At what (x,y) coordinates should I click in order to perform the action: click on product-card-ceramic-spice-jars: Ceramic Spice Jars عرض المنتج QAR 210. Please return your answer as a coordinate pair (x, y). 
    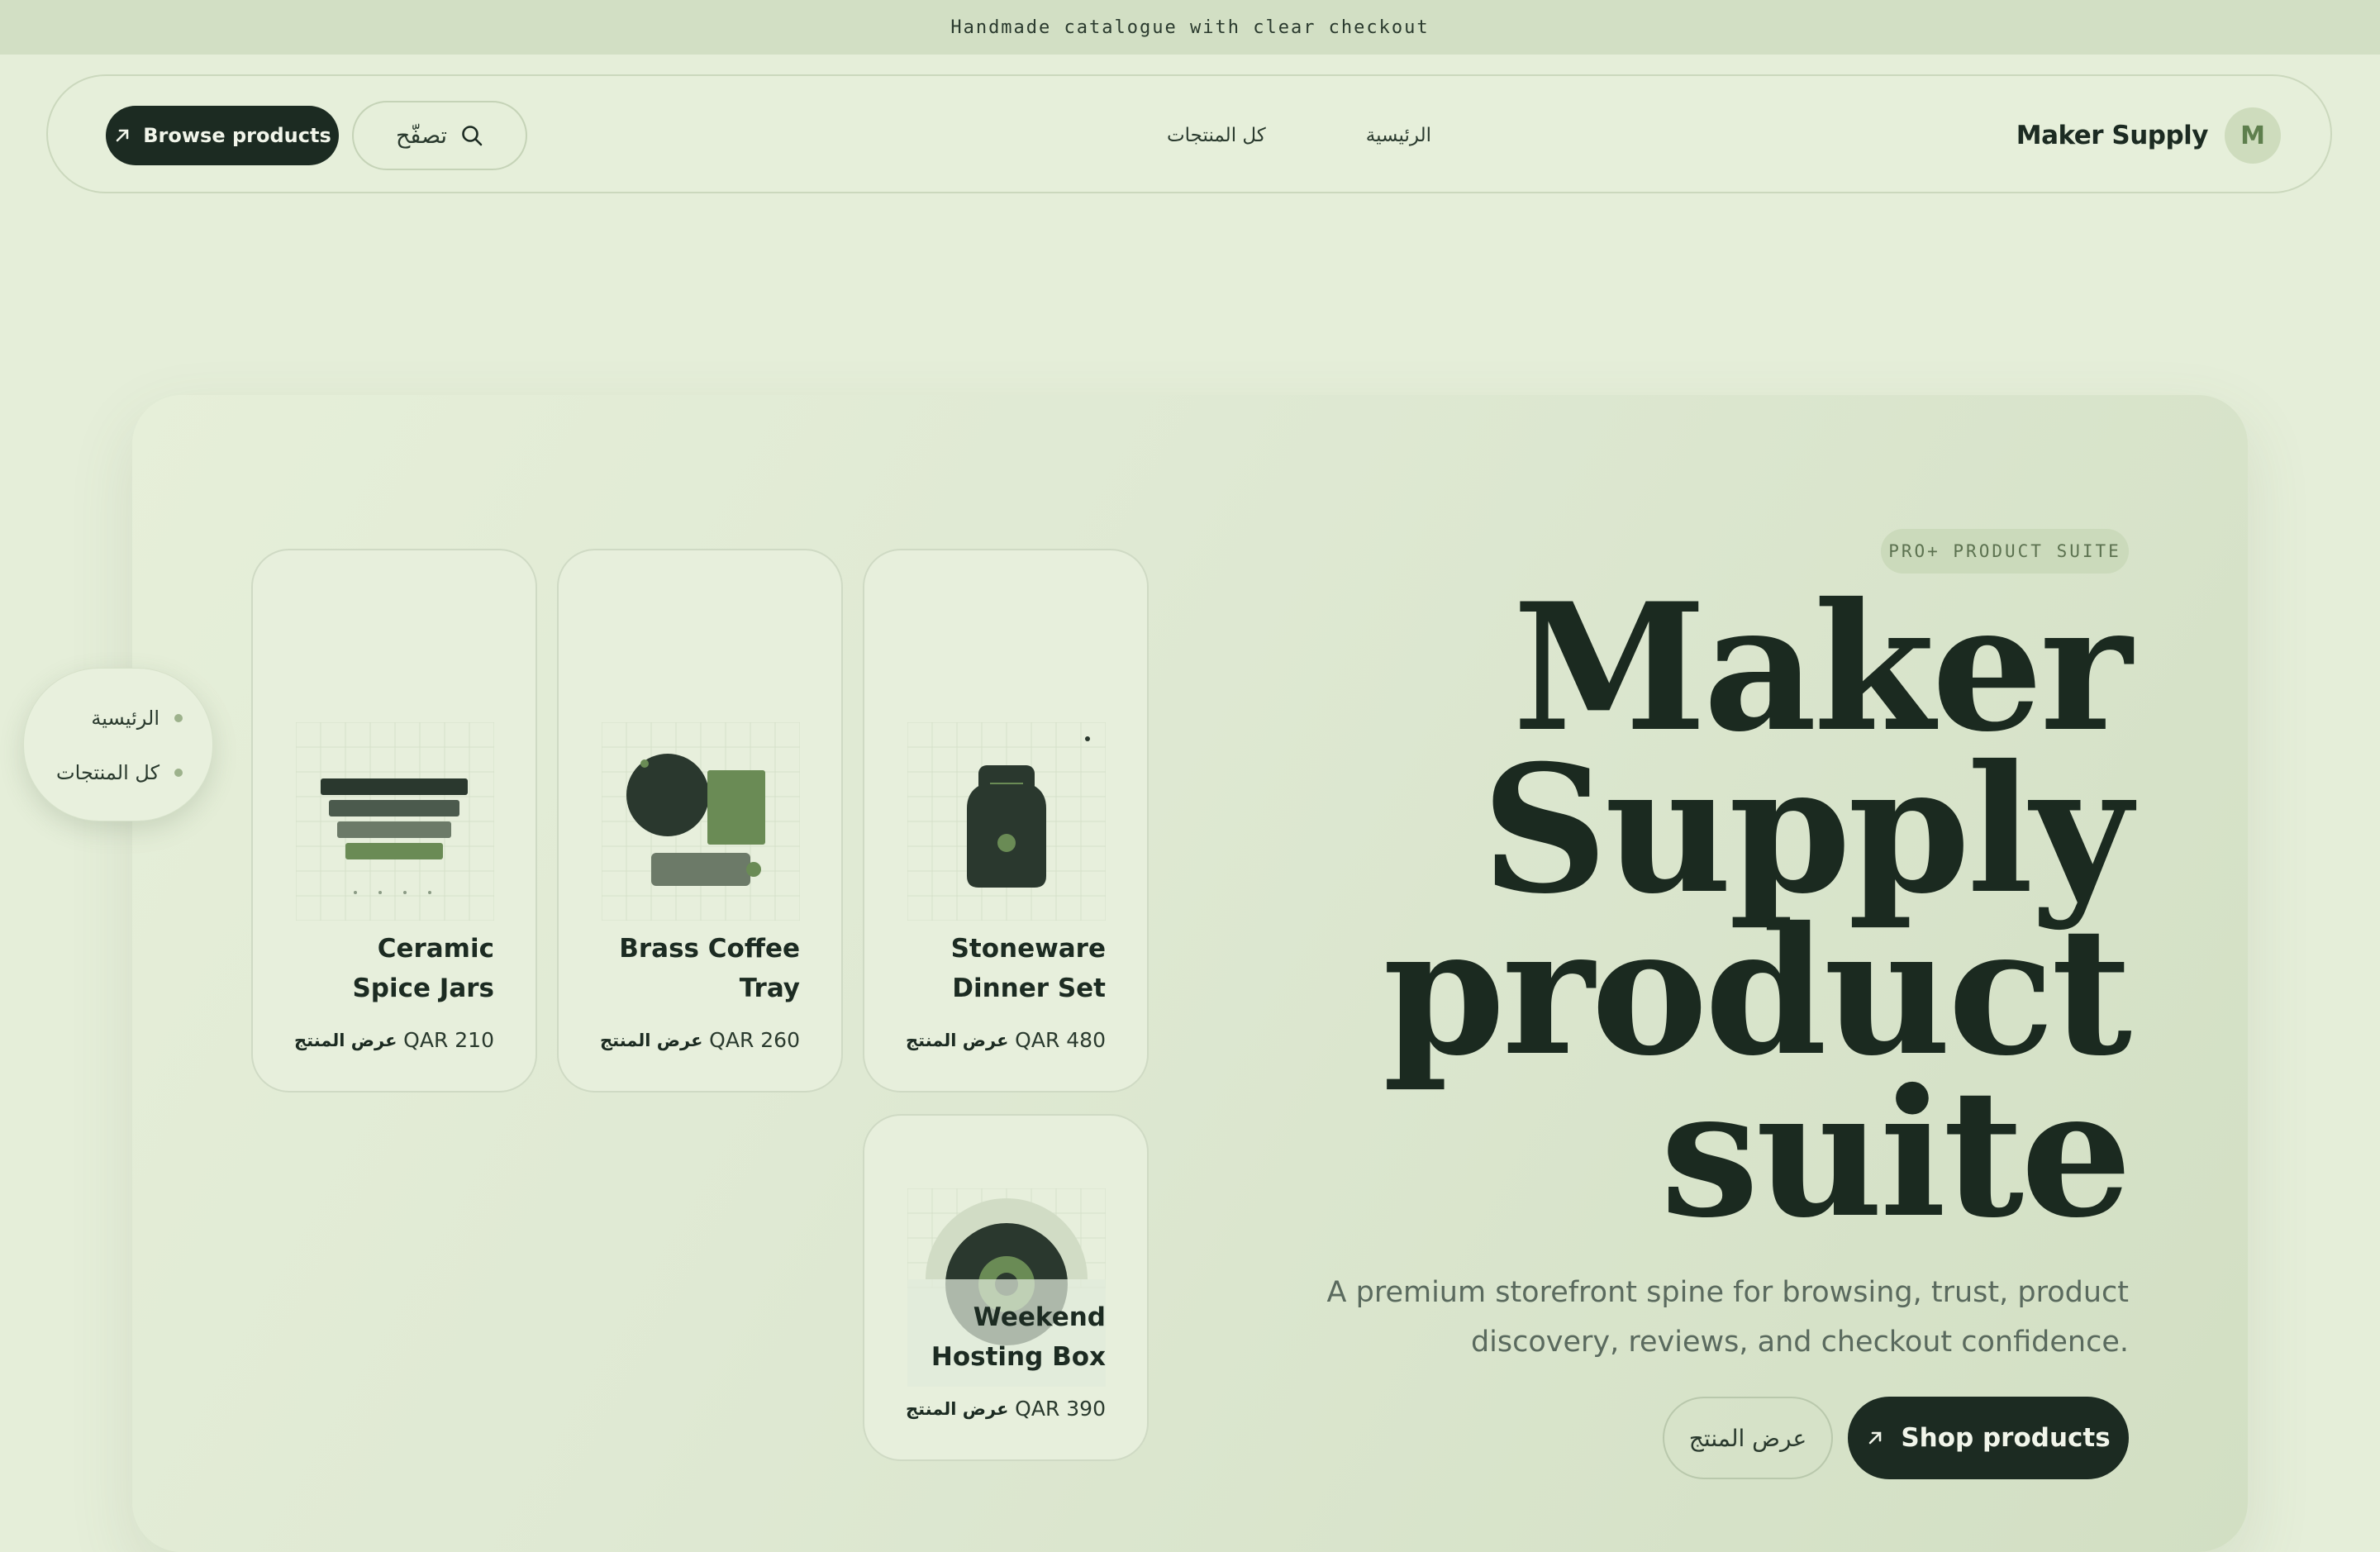
    Looking at the image, I should click on (394, 821).